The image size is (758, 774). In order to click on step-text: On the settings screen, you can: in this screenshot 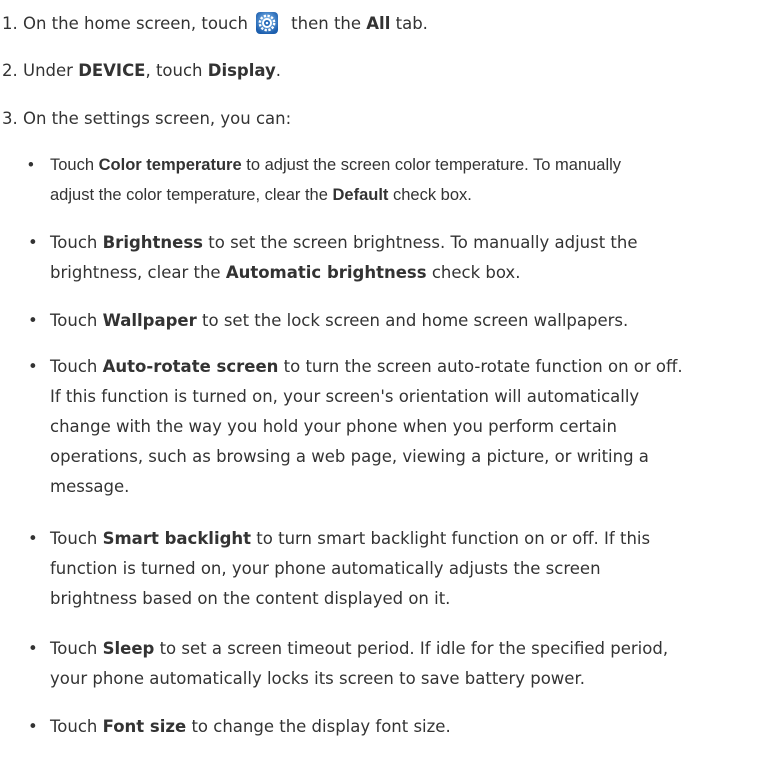, I will do `click(154, 118)`.